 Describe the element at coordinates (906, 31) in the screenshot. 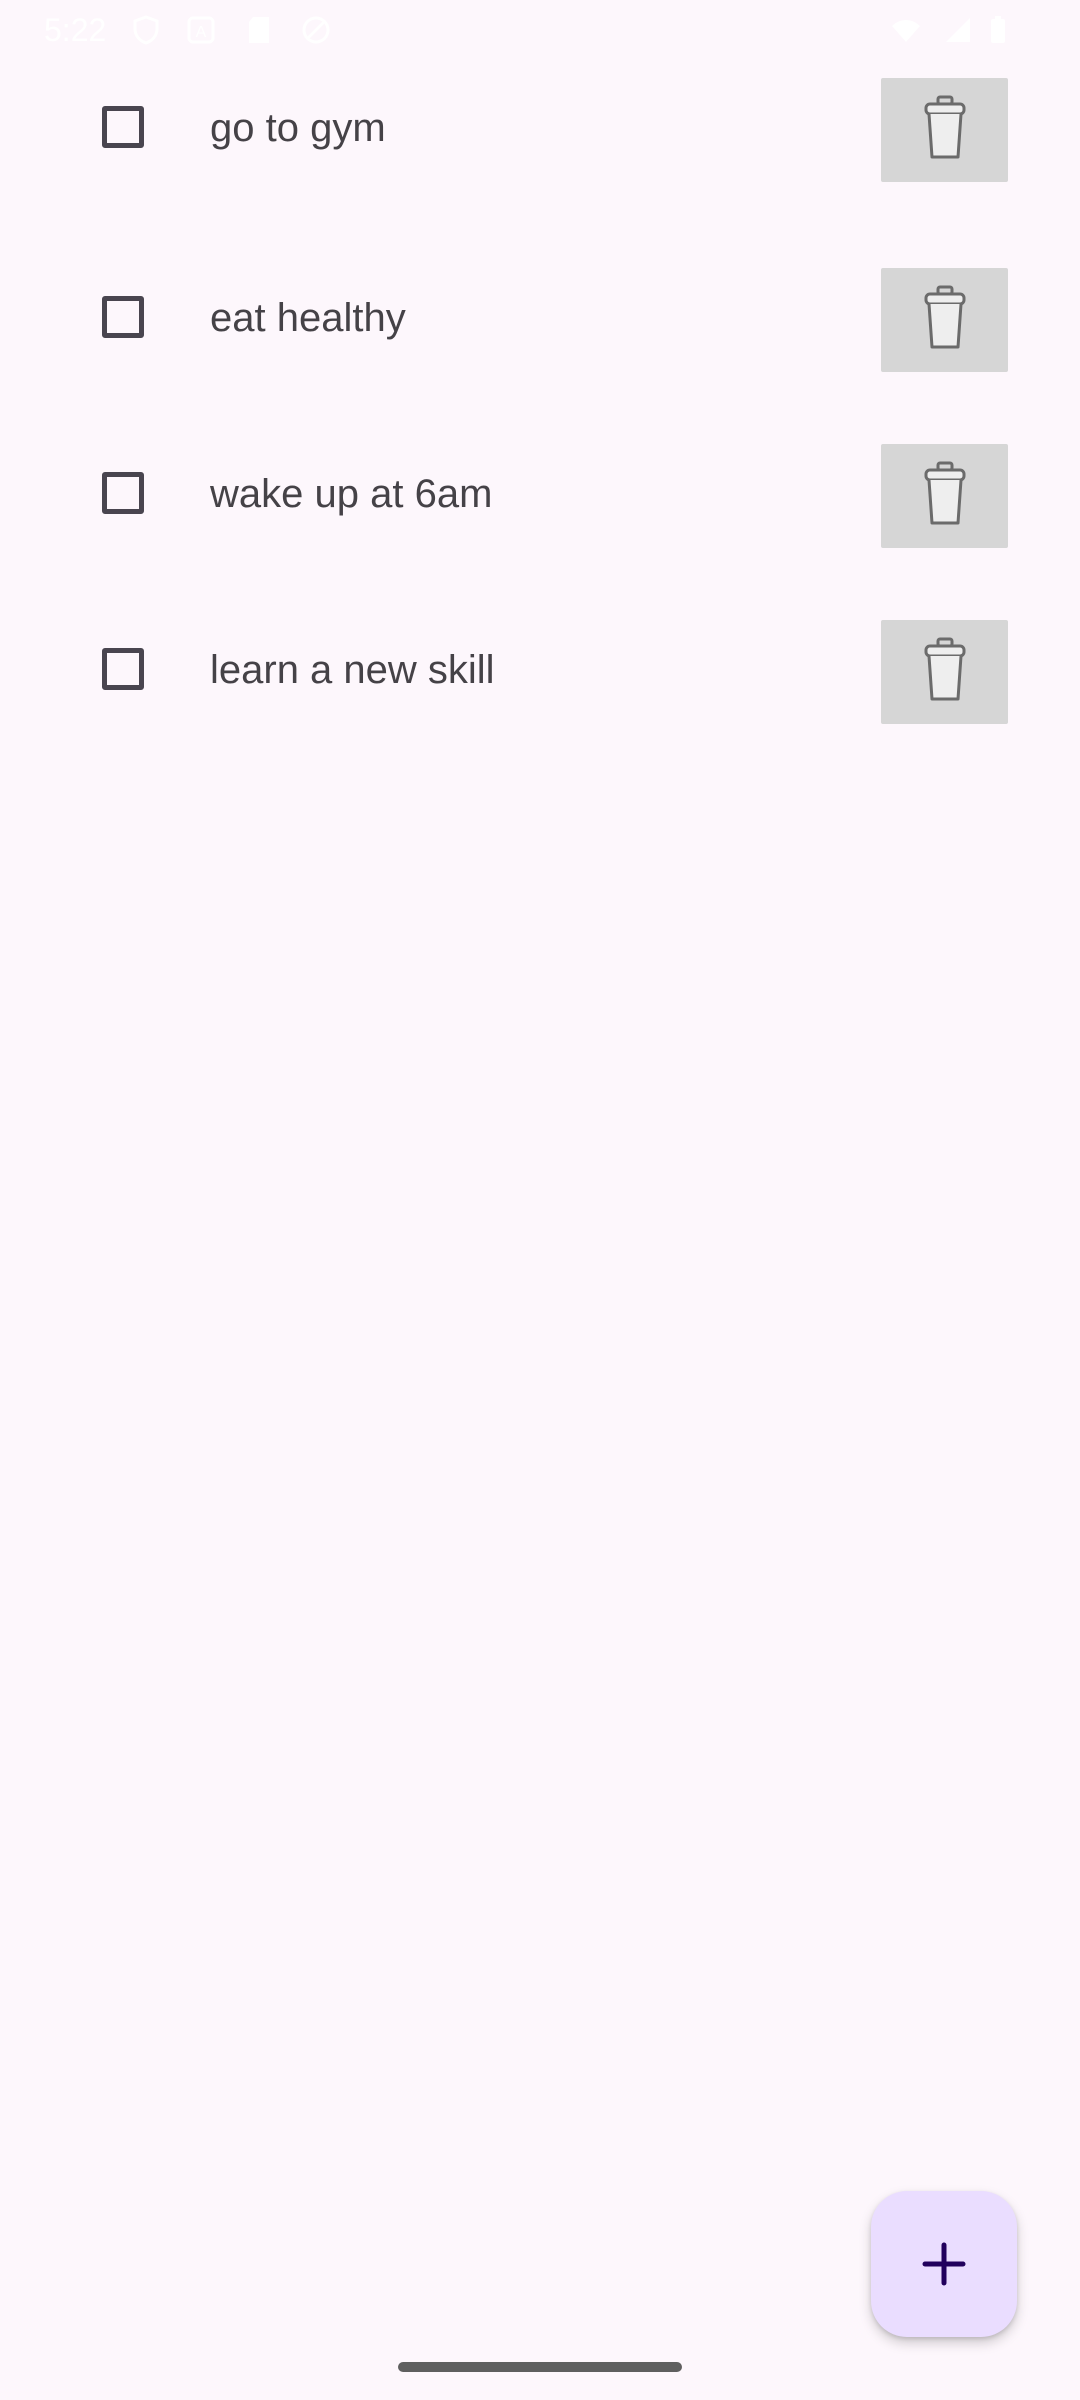

I see `wifi-icon` at that location.